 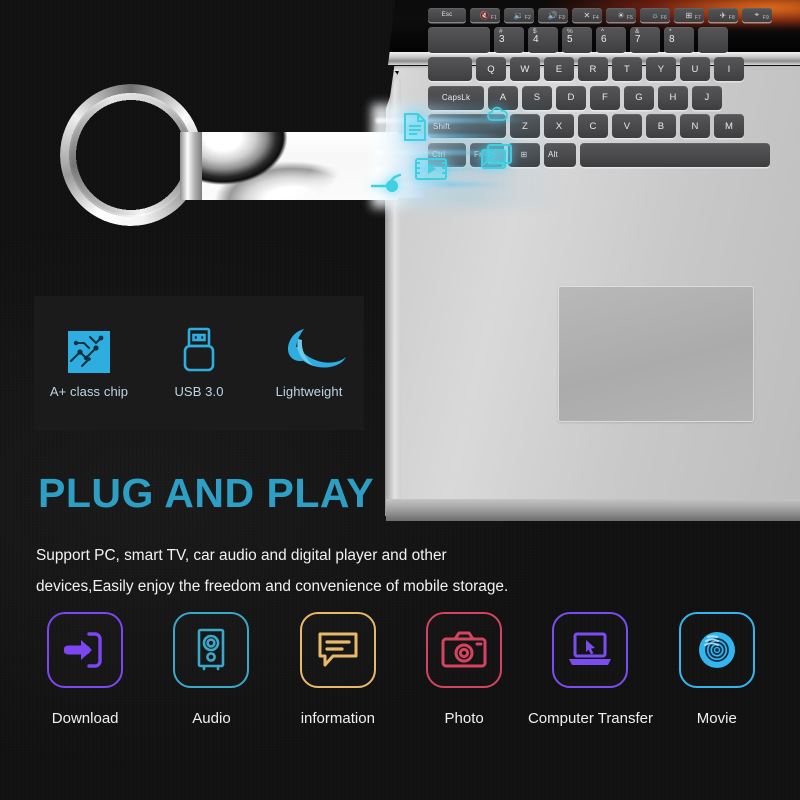 I want to click on keyboard-row-shift: Shift Z X C V B N M, so click(x=614, y=126).